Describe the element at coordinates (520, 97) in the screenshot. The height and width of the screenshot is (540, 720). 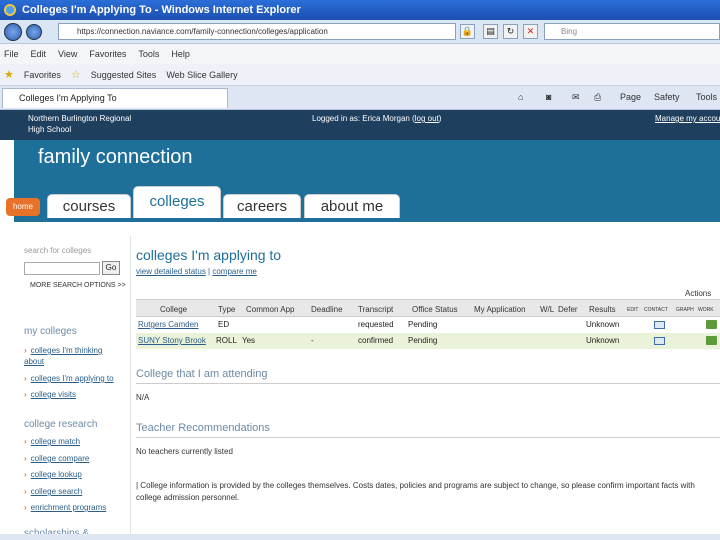
I see `home-icon: ⌂` at that location.